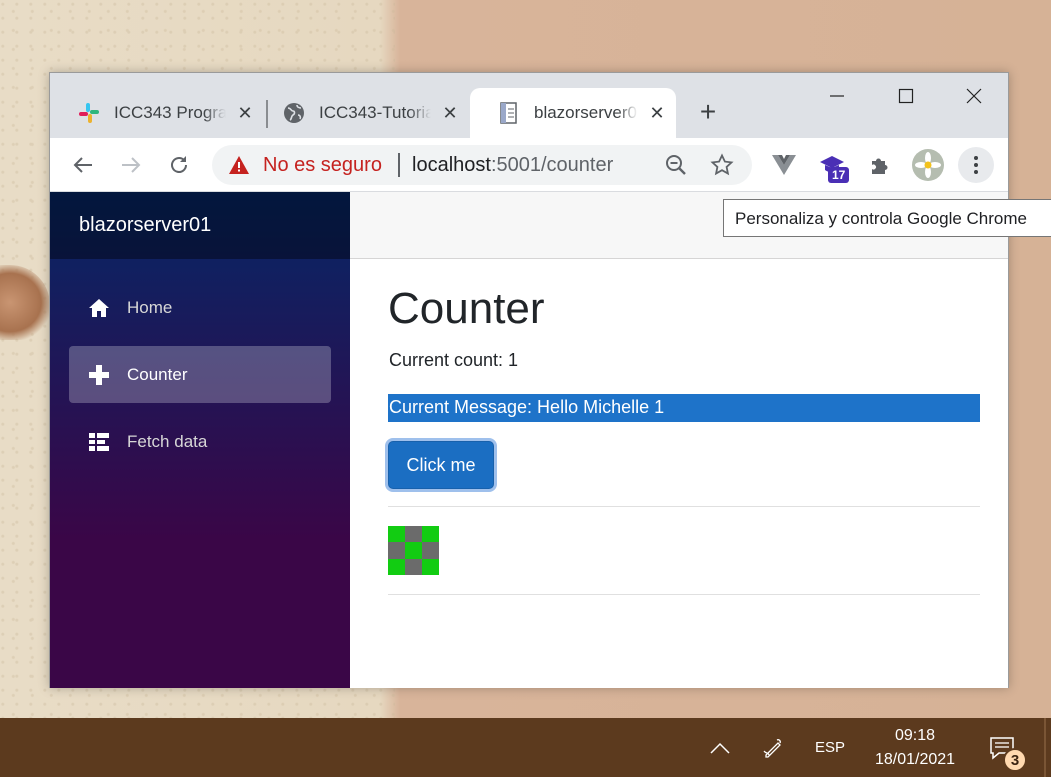  I want to click on chevron-up-icon, so click(720, 747).